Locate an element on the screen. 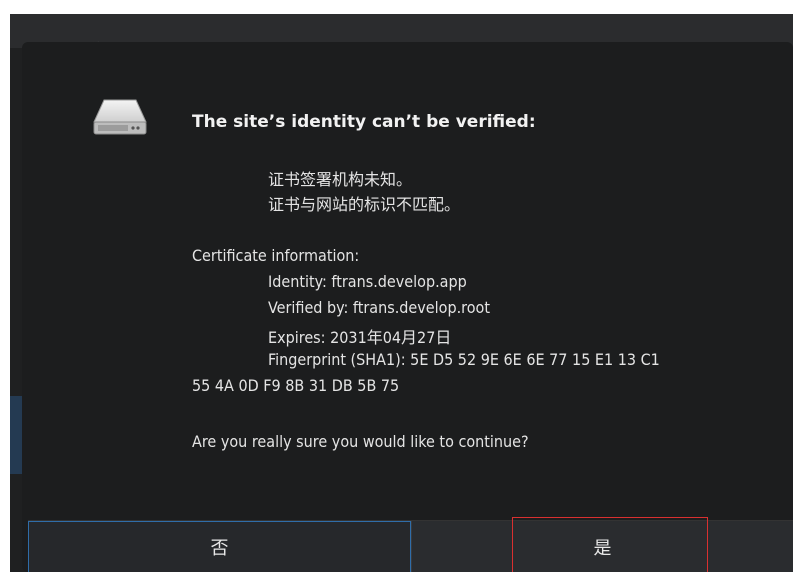  yes-button-label: 是 is located at coordinates (602, 548).